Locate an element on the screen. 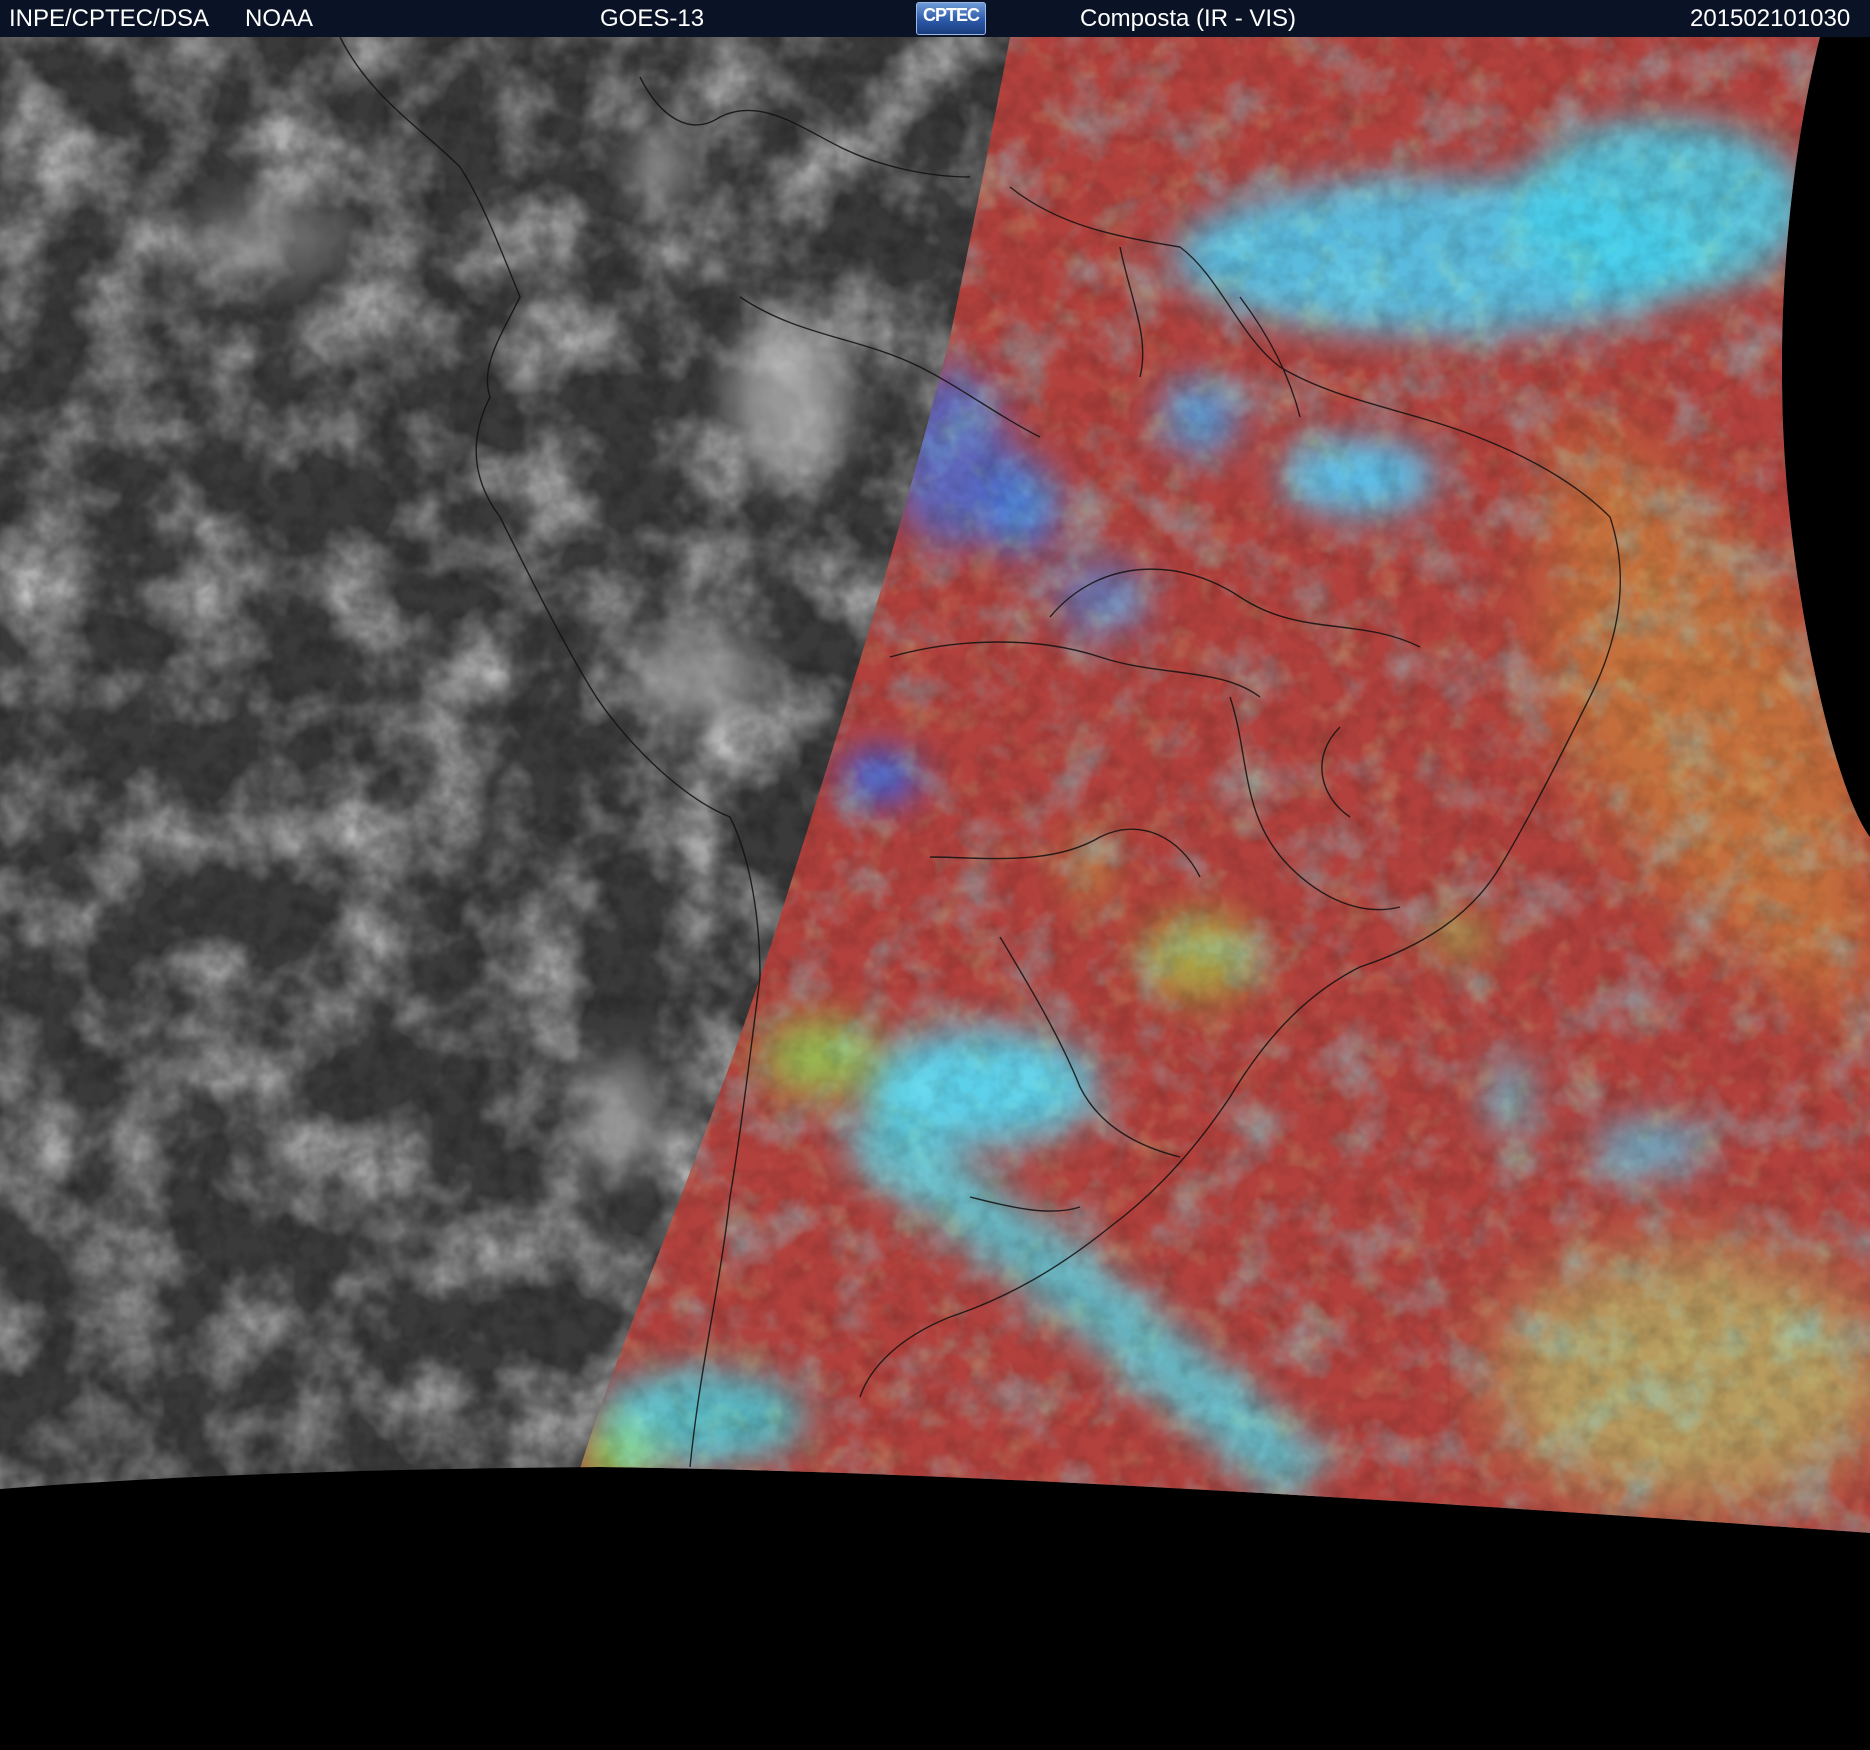 The width and height of the screenshot is (1870, 1750). cptec-logo-text: CPTEC is located at coordinates (951, 15).